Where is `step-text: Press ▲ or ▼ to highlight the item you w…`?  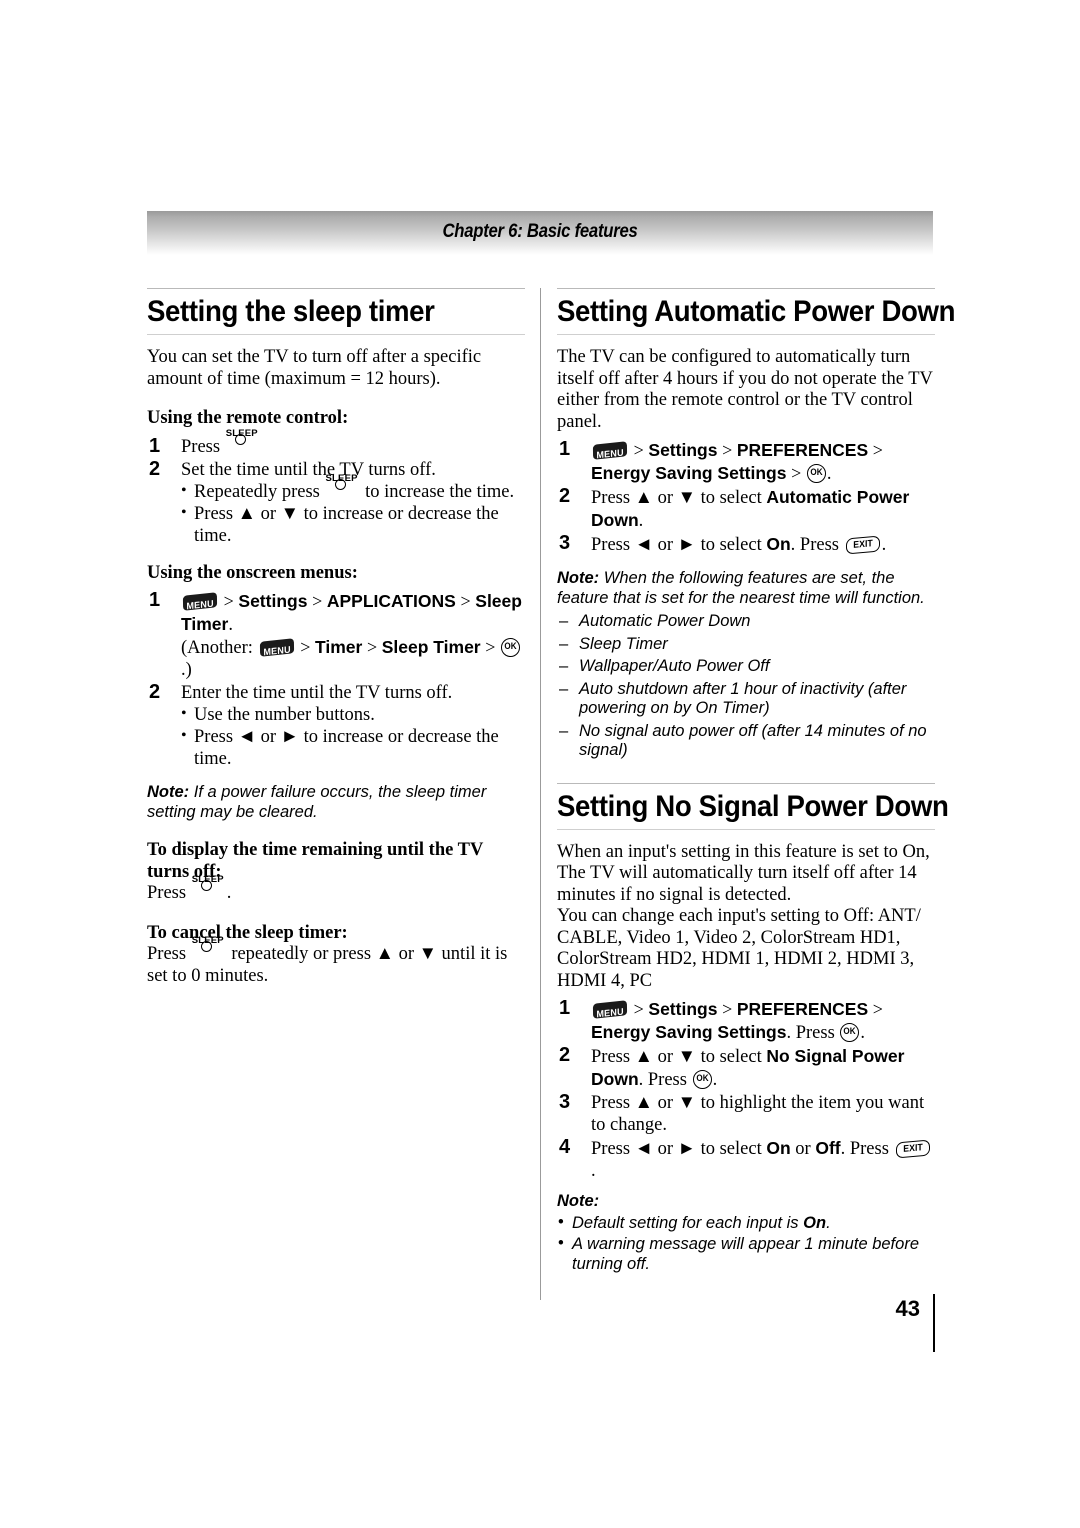 step-text: Press ▲ or ▼ to highlight the item you w… is located at coordinates (758, 1114).